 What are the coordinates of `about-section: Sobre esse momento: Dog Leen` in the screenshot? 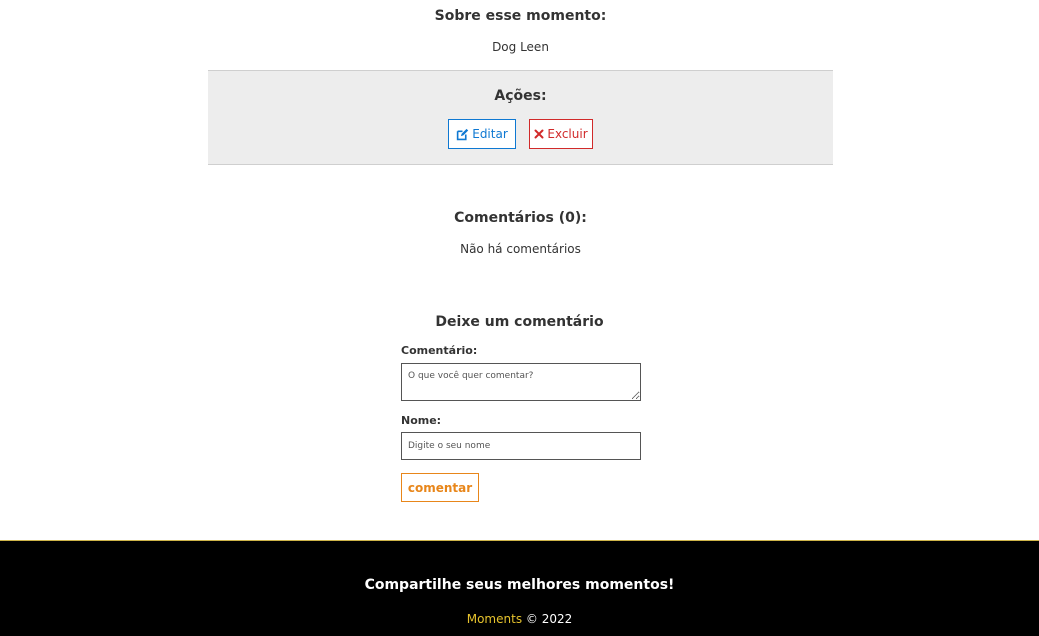 It's located at (520, 35).